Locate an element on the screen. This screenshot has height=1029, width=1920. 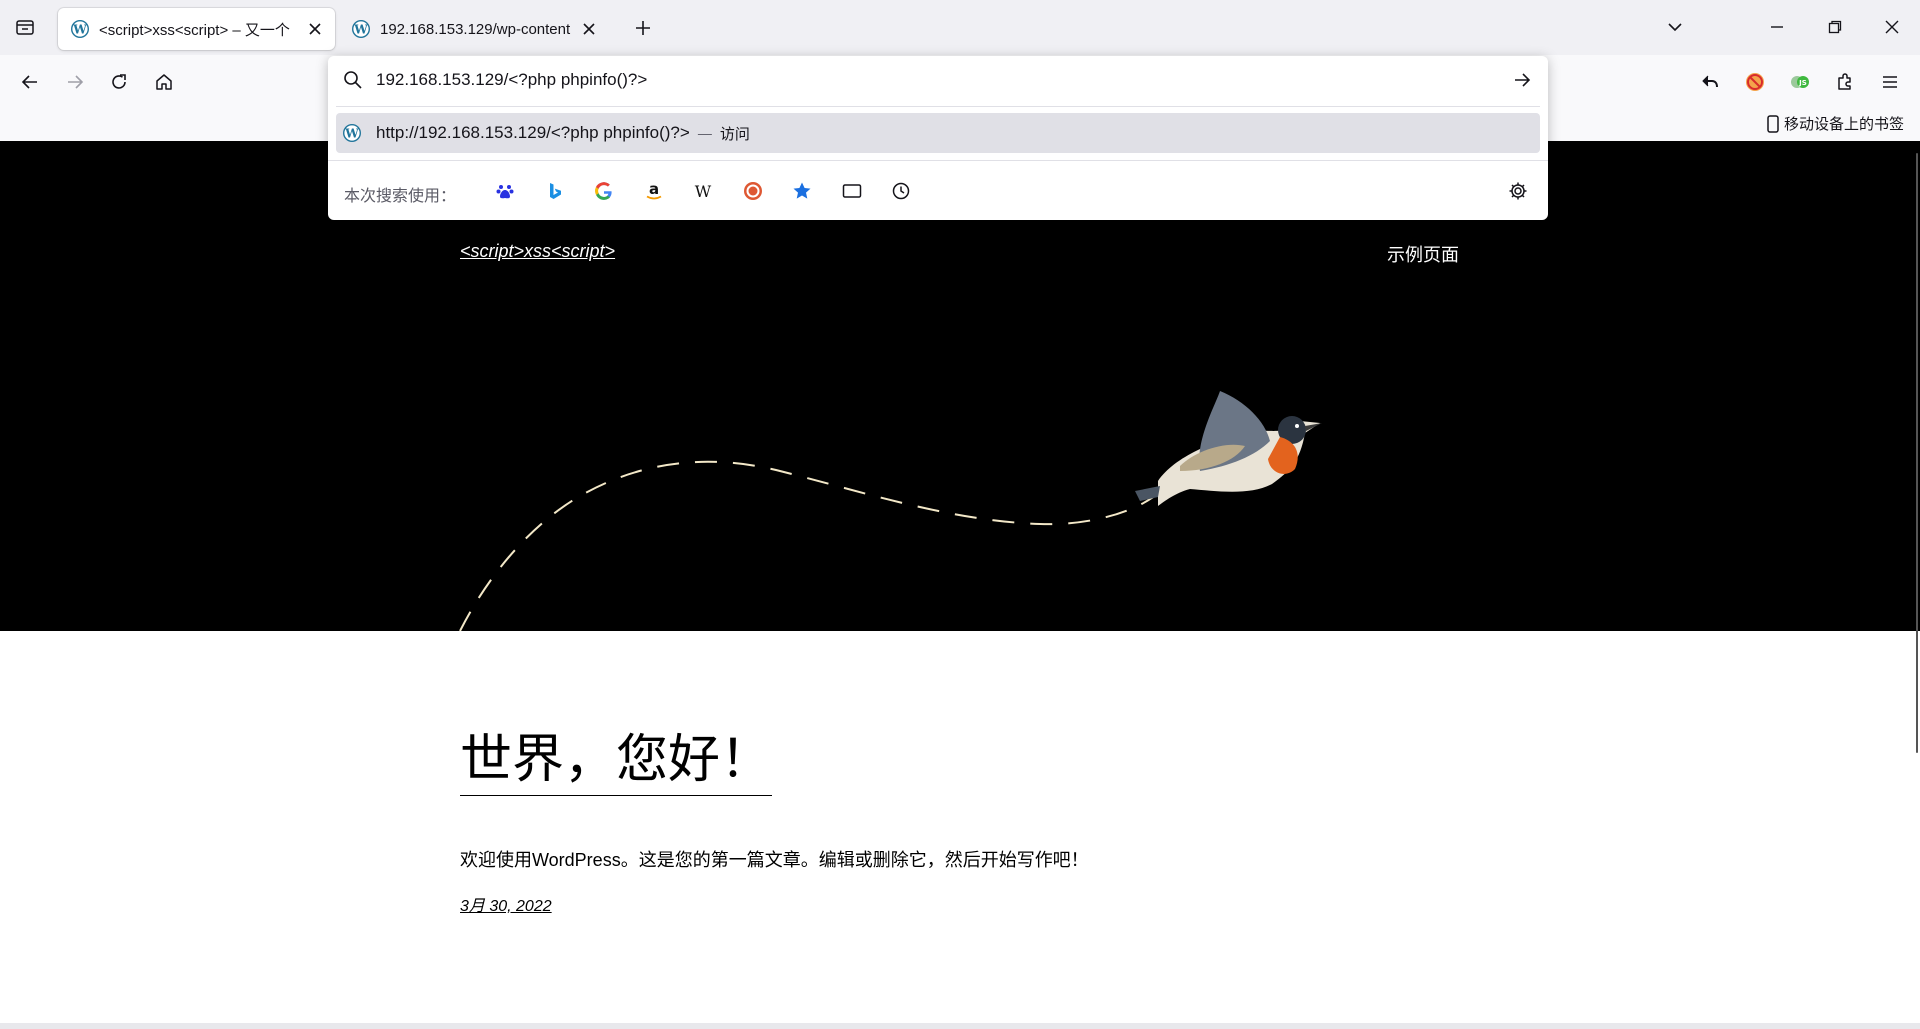
blocked-extension-icon is located at coordinates (1755, 82).